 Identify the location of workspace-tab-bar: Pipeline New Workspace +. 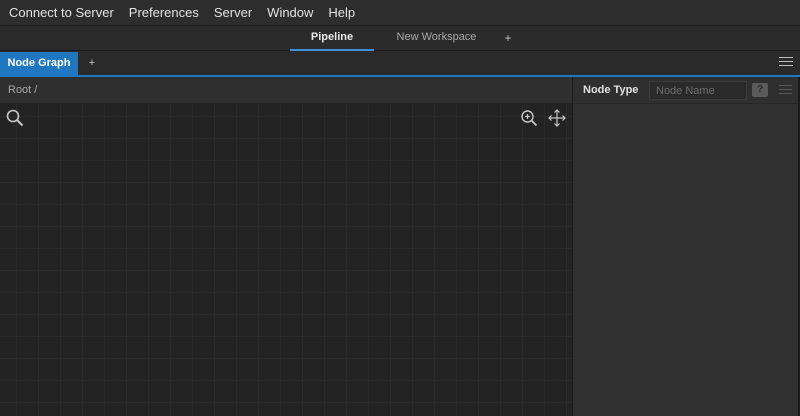
(400, 38).